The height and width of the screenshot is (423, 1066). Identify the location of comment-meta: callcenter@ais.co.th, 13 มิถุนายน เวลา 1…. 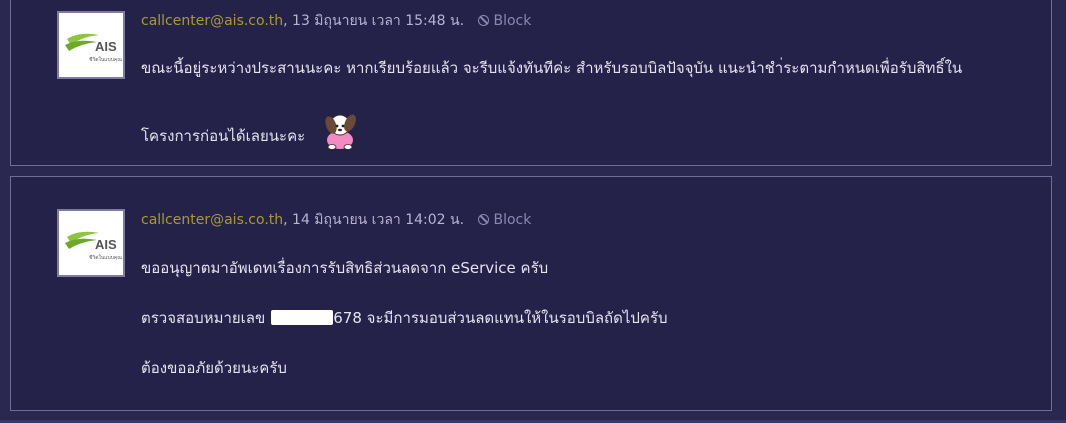
(336, 21).